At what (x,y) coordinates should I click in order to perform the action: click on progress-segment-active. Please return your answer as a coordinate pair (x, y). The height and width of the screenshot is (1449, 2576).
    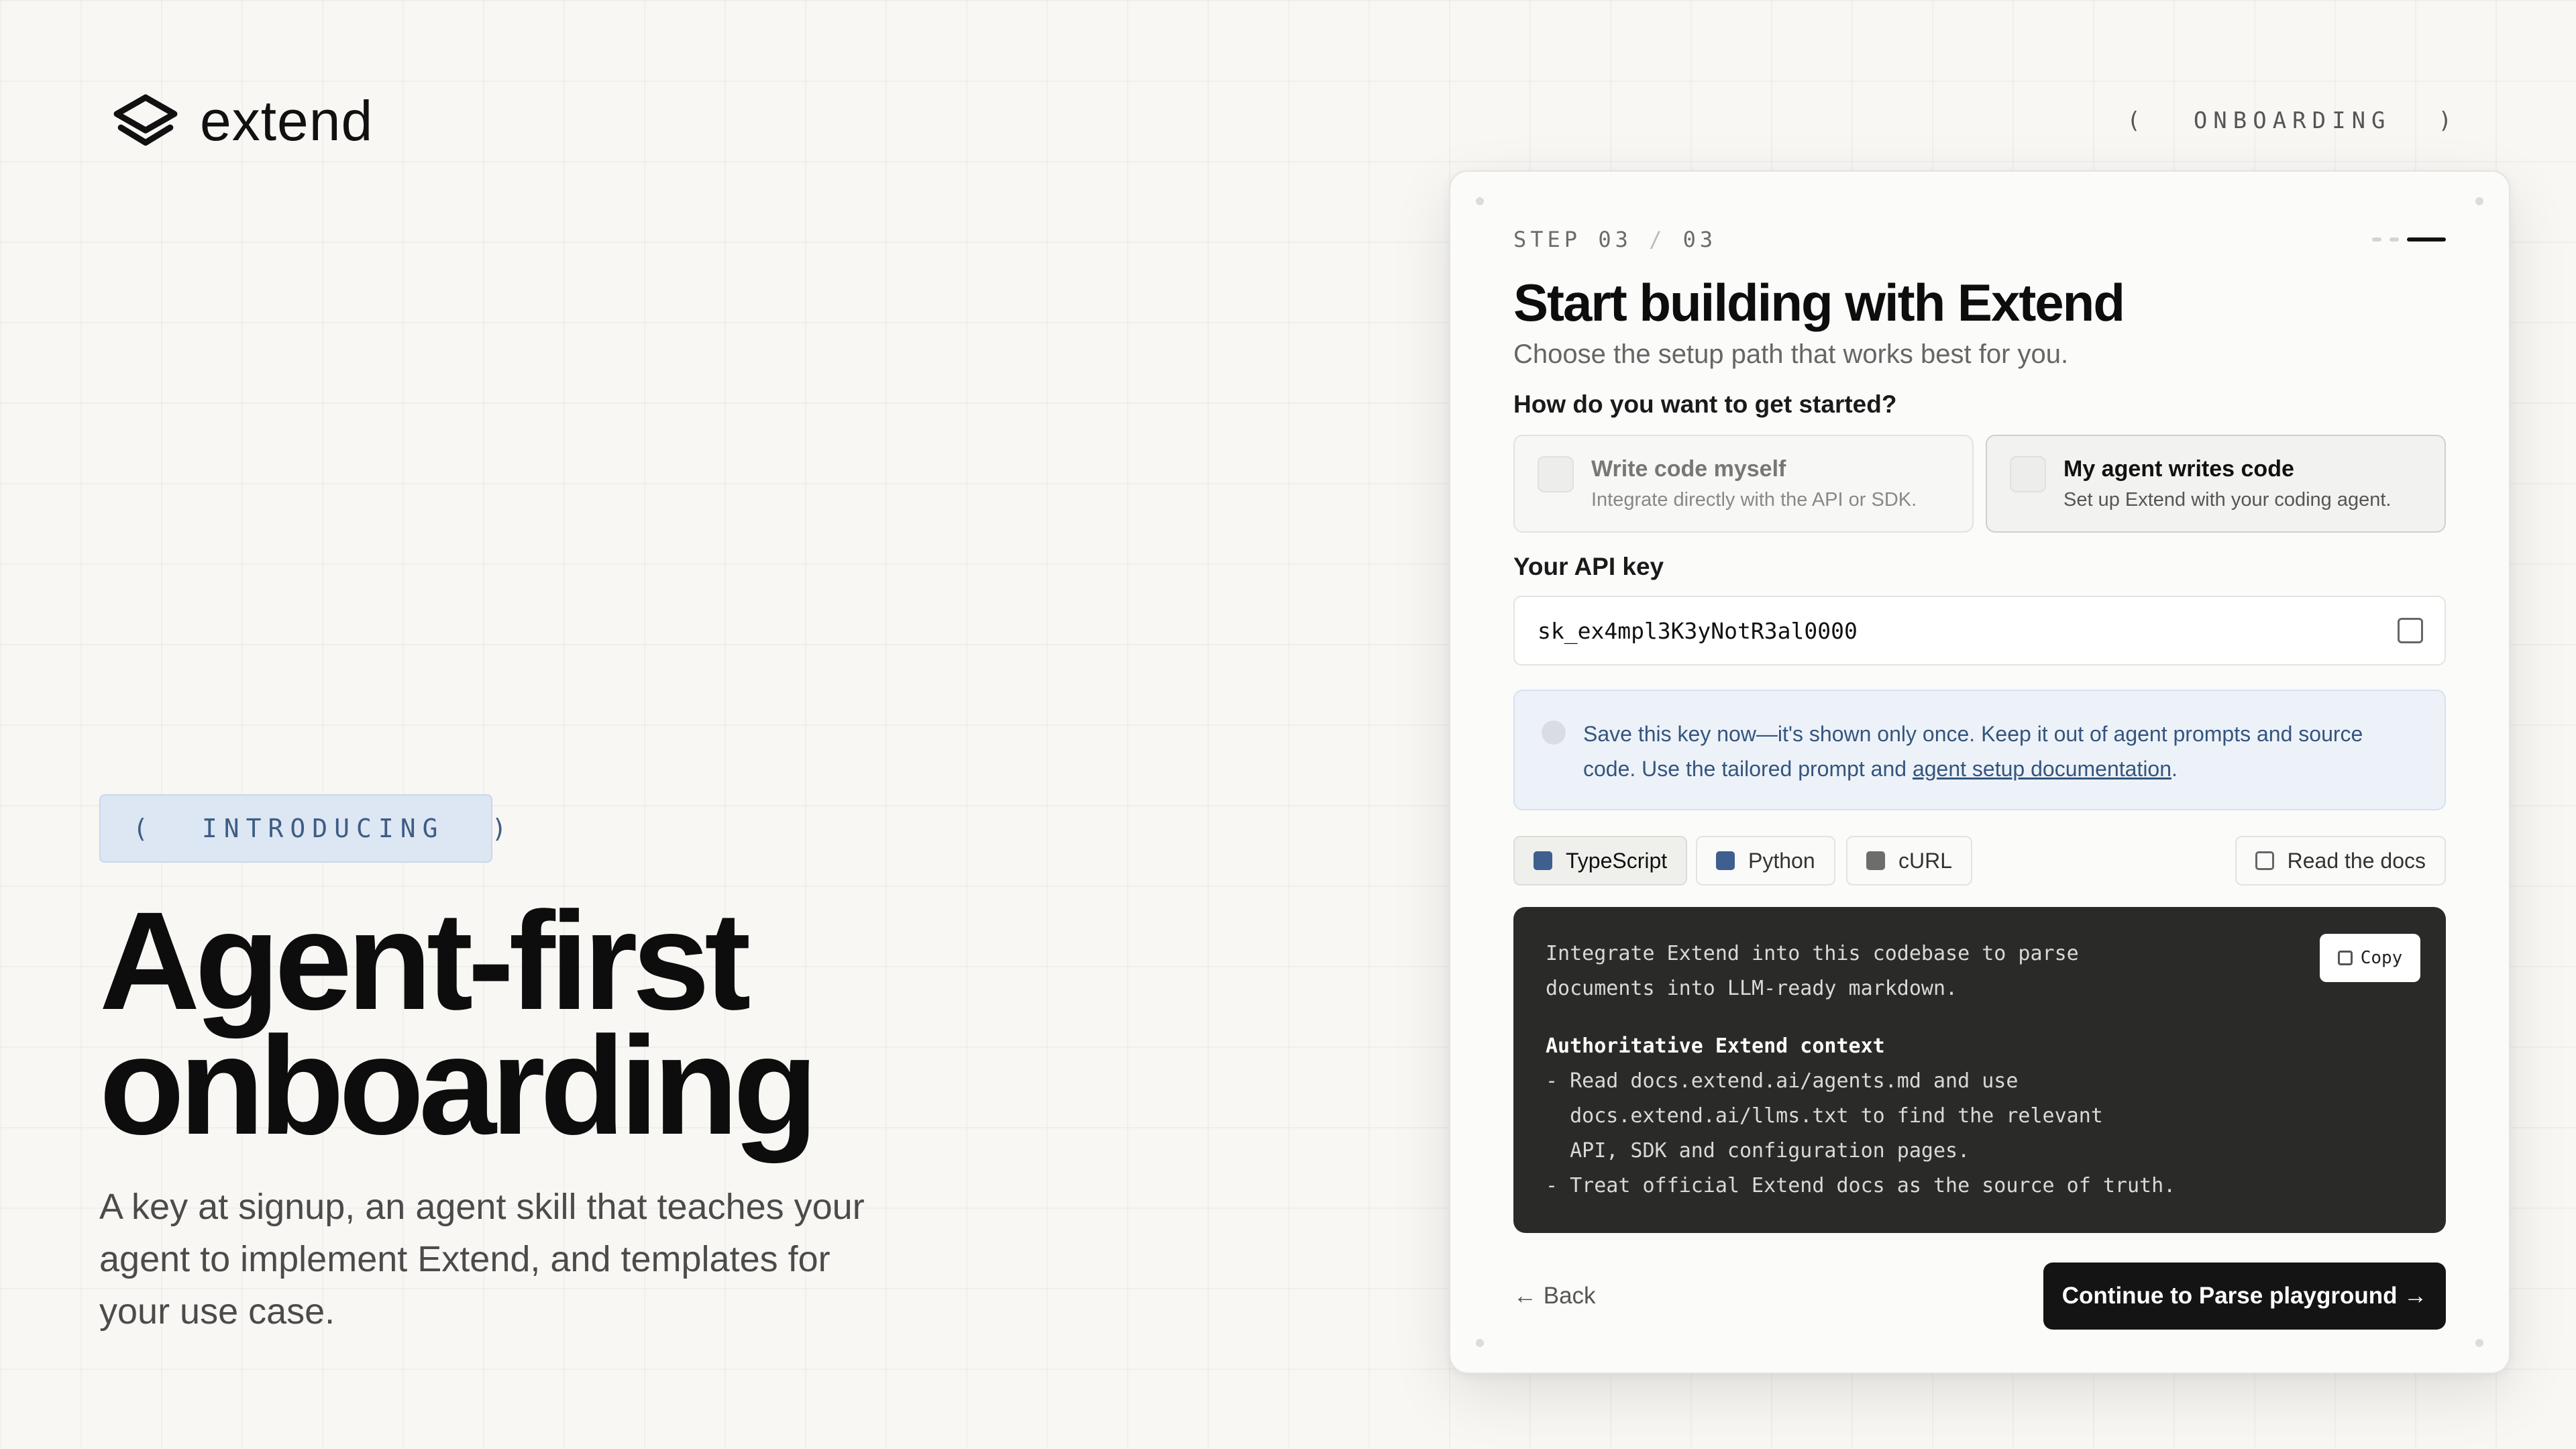
    Looking at the image, I should click on (2426, 239).